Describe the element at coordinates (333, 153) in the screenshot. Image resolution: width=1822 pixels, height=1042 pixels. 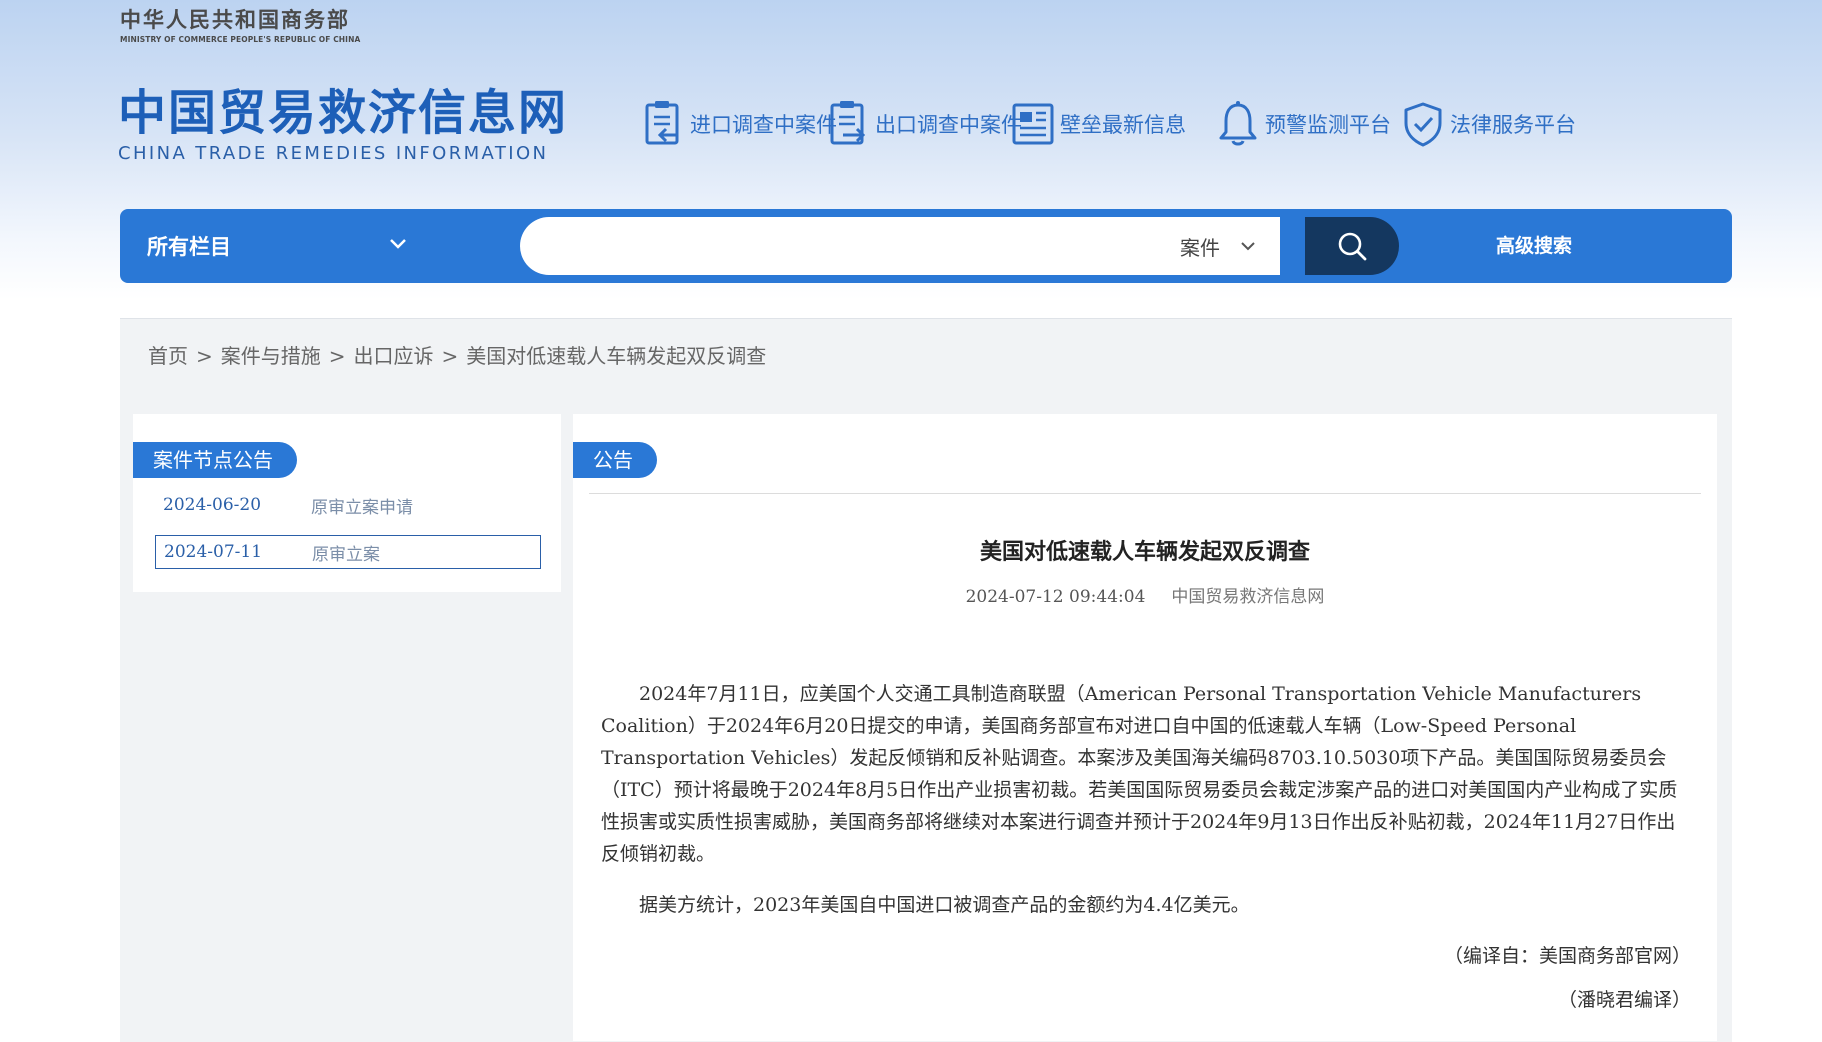
I see `site-name-en: CHINA TRADE REMEDIES INFORMATION` at that location.